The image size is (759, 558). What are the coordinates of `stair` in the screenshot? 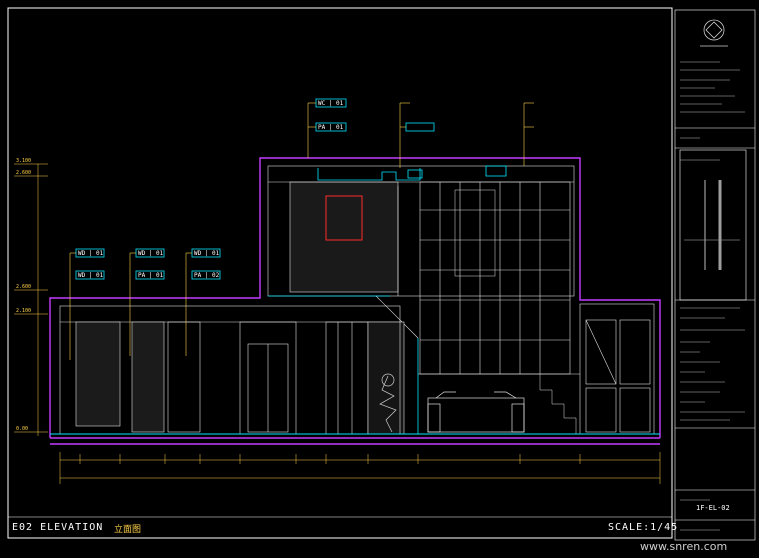 It's located at (499, 403).